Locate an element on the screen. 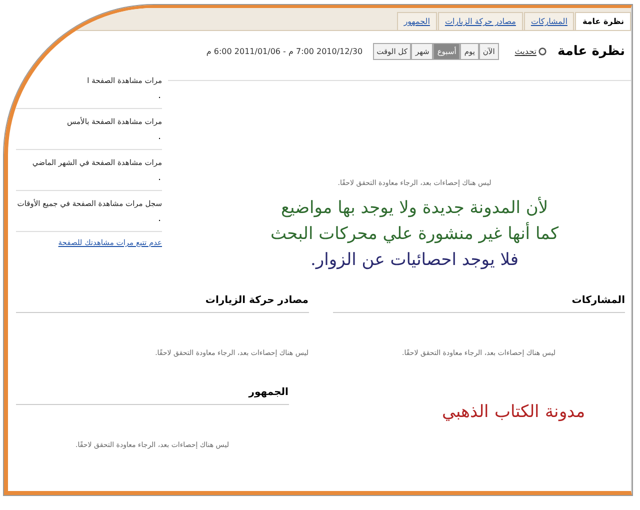 This screenshot has width=640, height=510. tab: نظرة عامة is located at coordinates (603, 21).